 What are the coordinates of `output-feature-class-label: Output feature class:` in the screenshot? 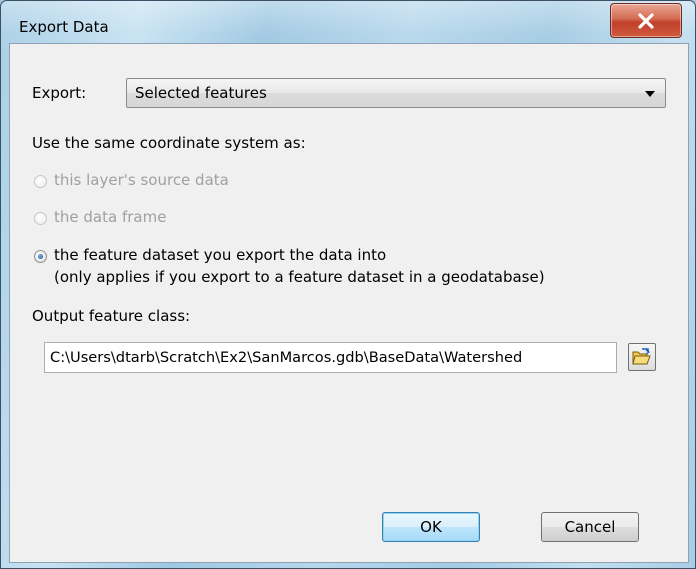 It's located at (111, 316).